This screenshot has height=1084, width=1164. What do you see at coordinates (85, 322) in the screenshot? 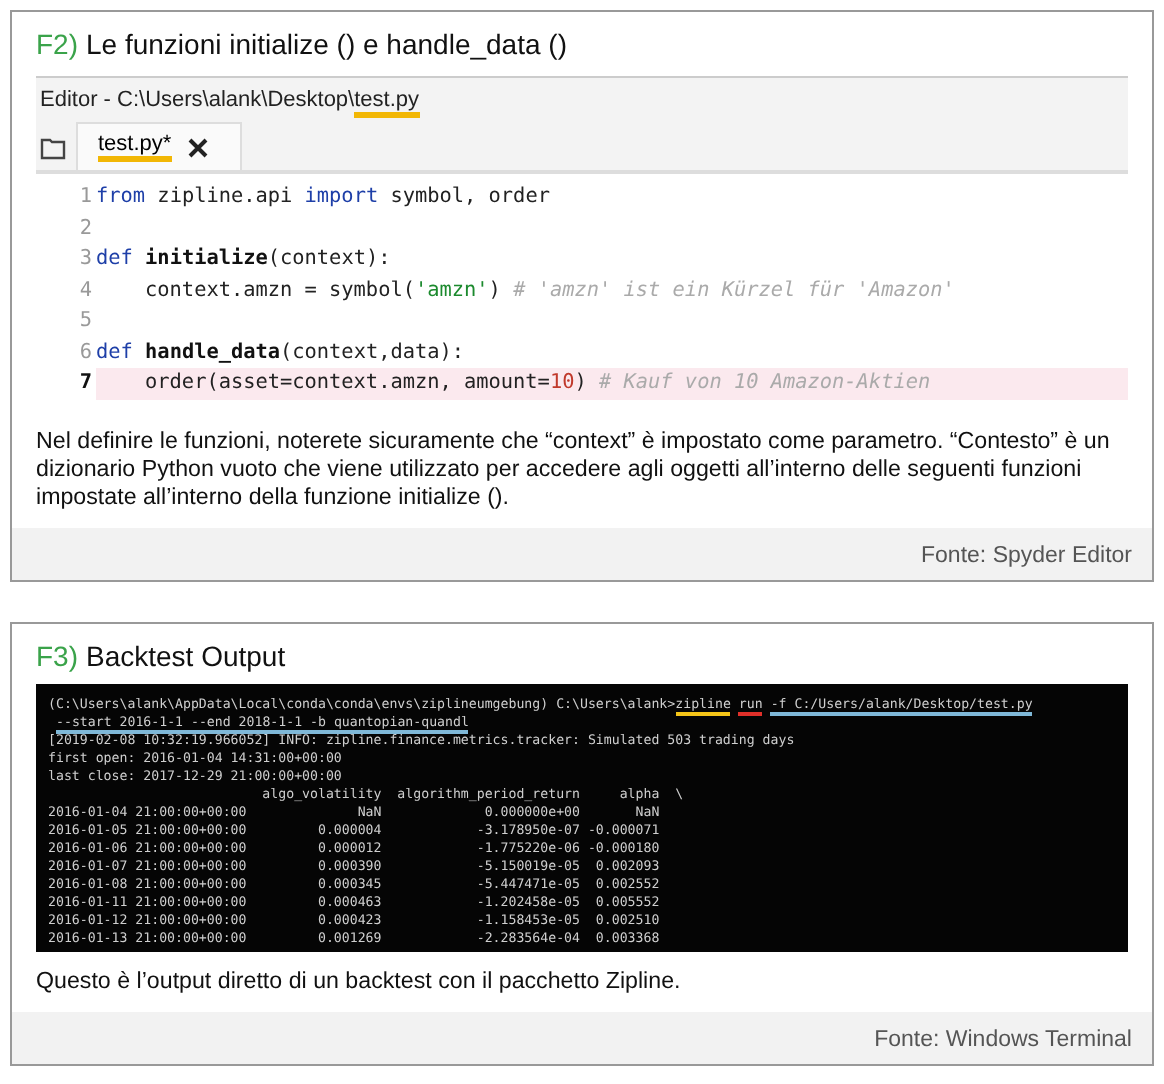
I see `line-number: 5` at bounding box center [85, 322].